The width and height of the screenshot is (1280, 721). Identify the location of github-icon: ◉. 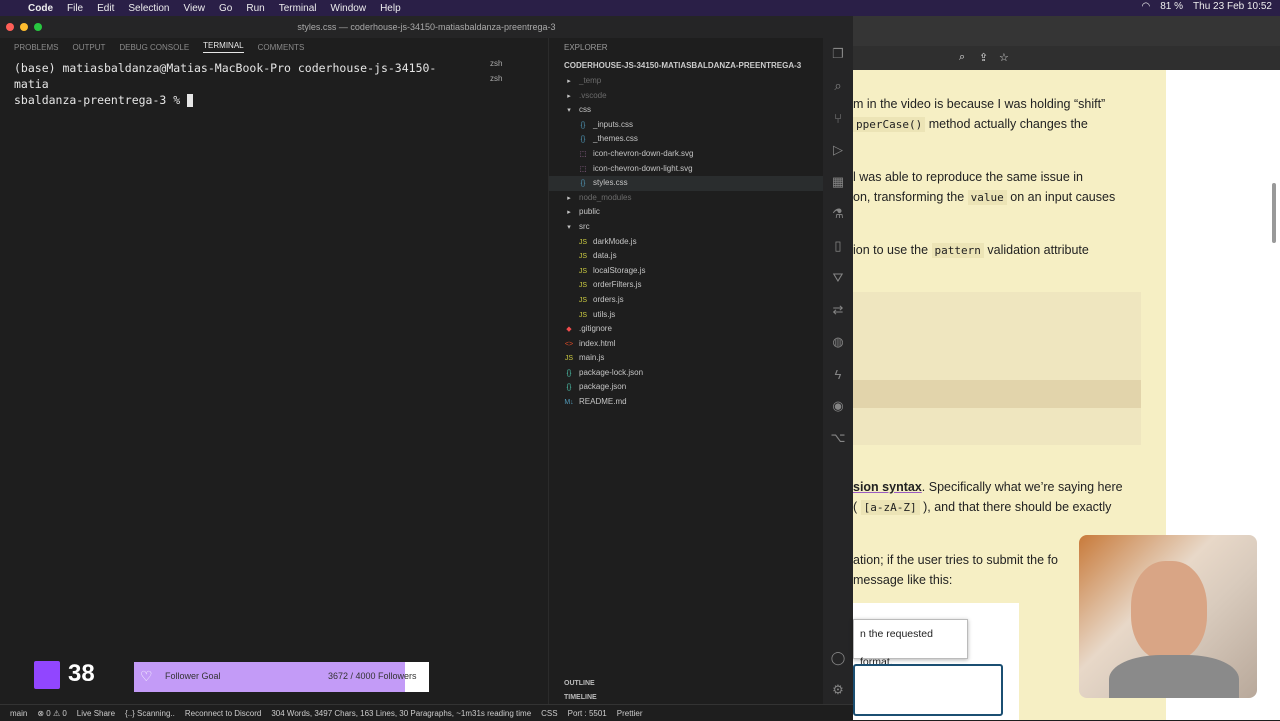
(838, 406).